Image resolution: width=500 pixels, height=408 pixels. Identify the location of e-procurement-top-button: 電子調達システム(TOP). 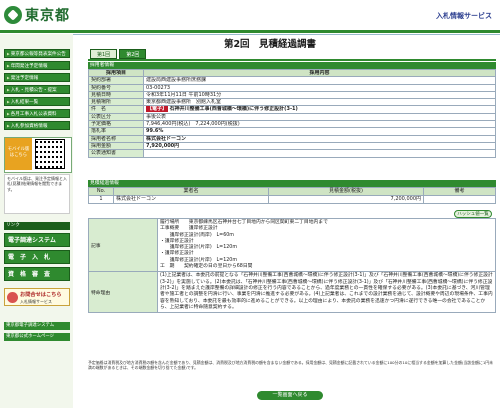
(37, 245).